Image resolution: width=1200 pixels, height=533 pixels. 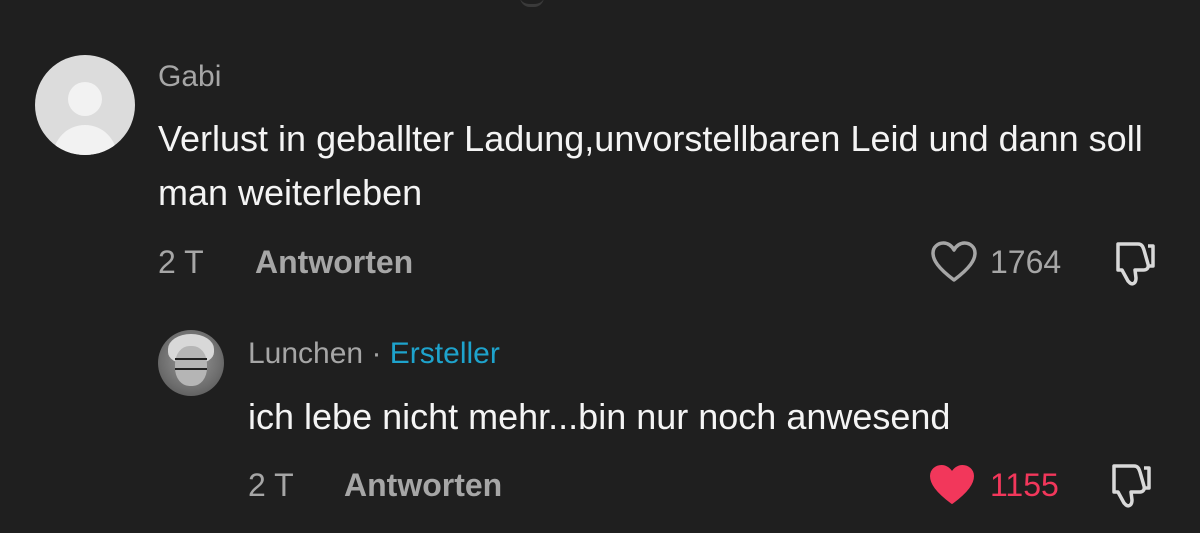 I want to click on comment-username: Lunchen · Ersteller, so click(x=374, y=354).